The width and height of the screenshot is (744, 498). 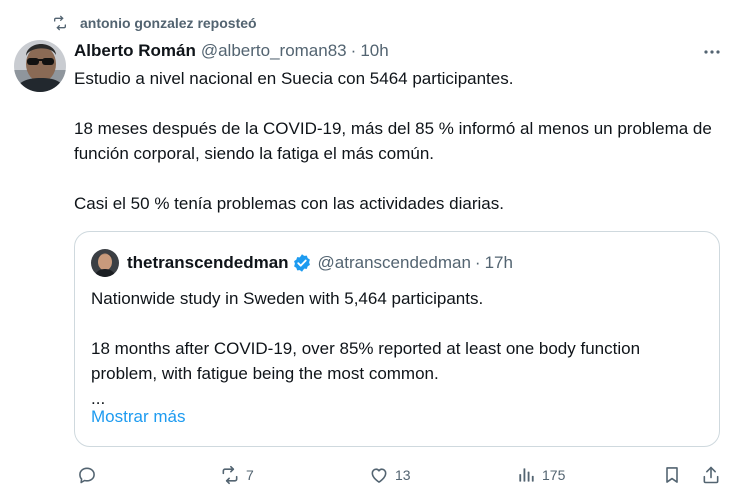 I want to click on quoted-author-avatar, so click(x=105, y=263).